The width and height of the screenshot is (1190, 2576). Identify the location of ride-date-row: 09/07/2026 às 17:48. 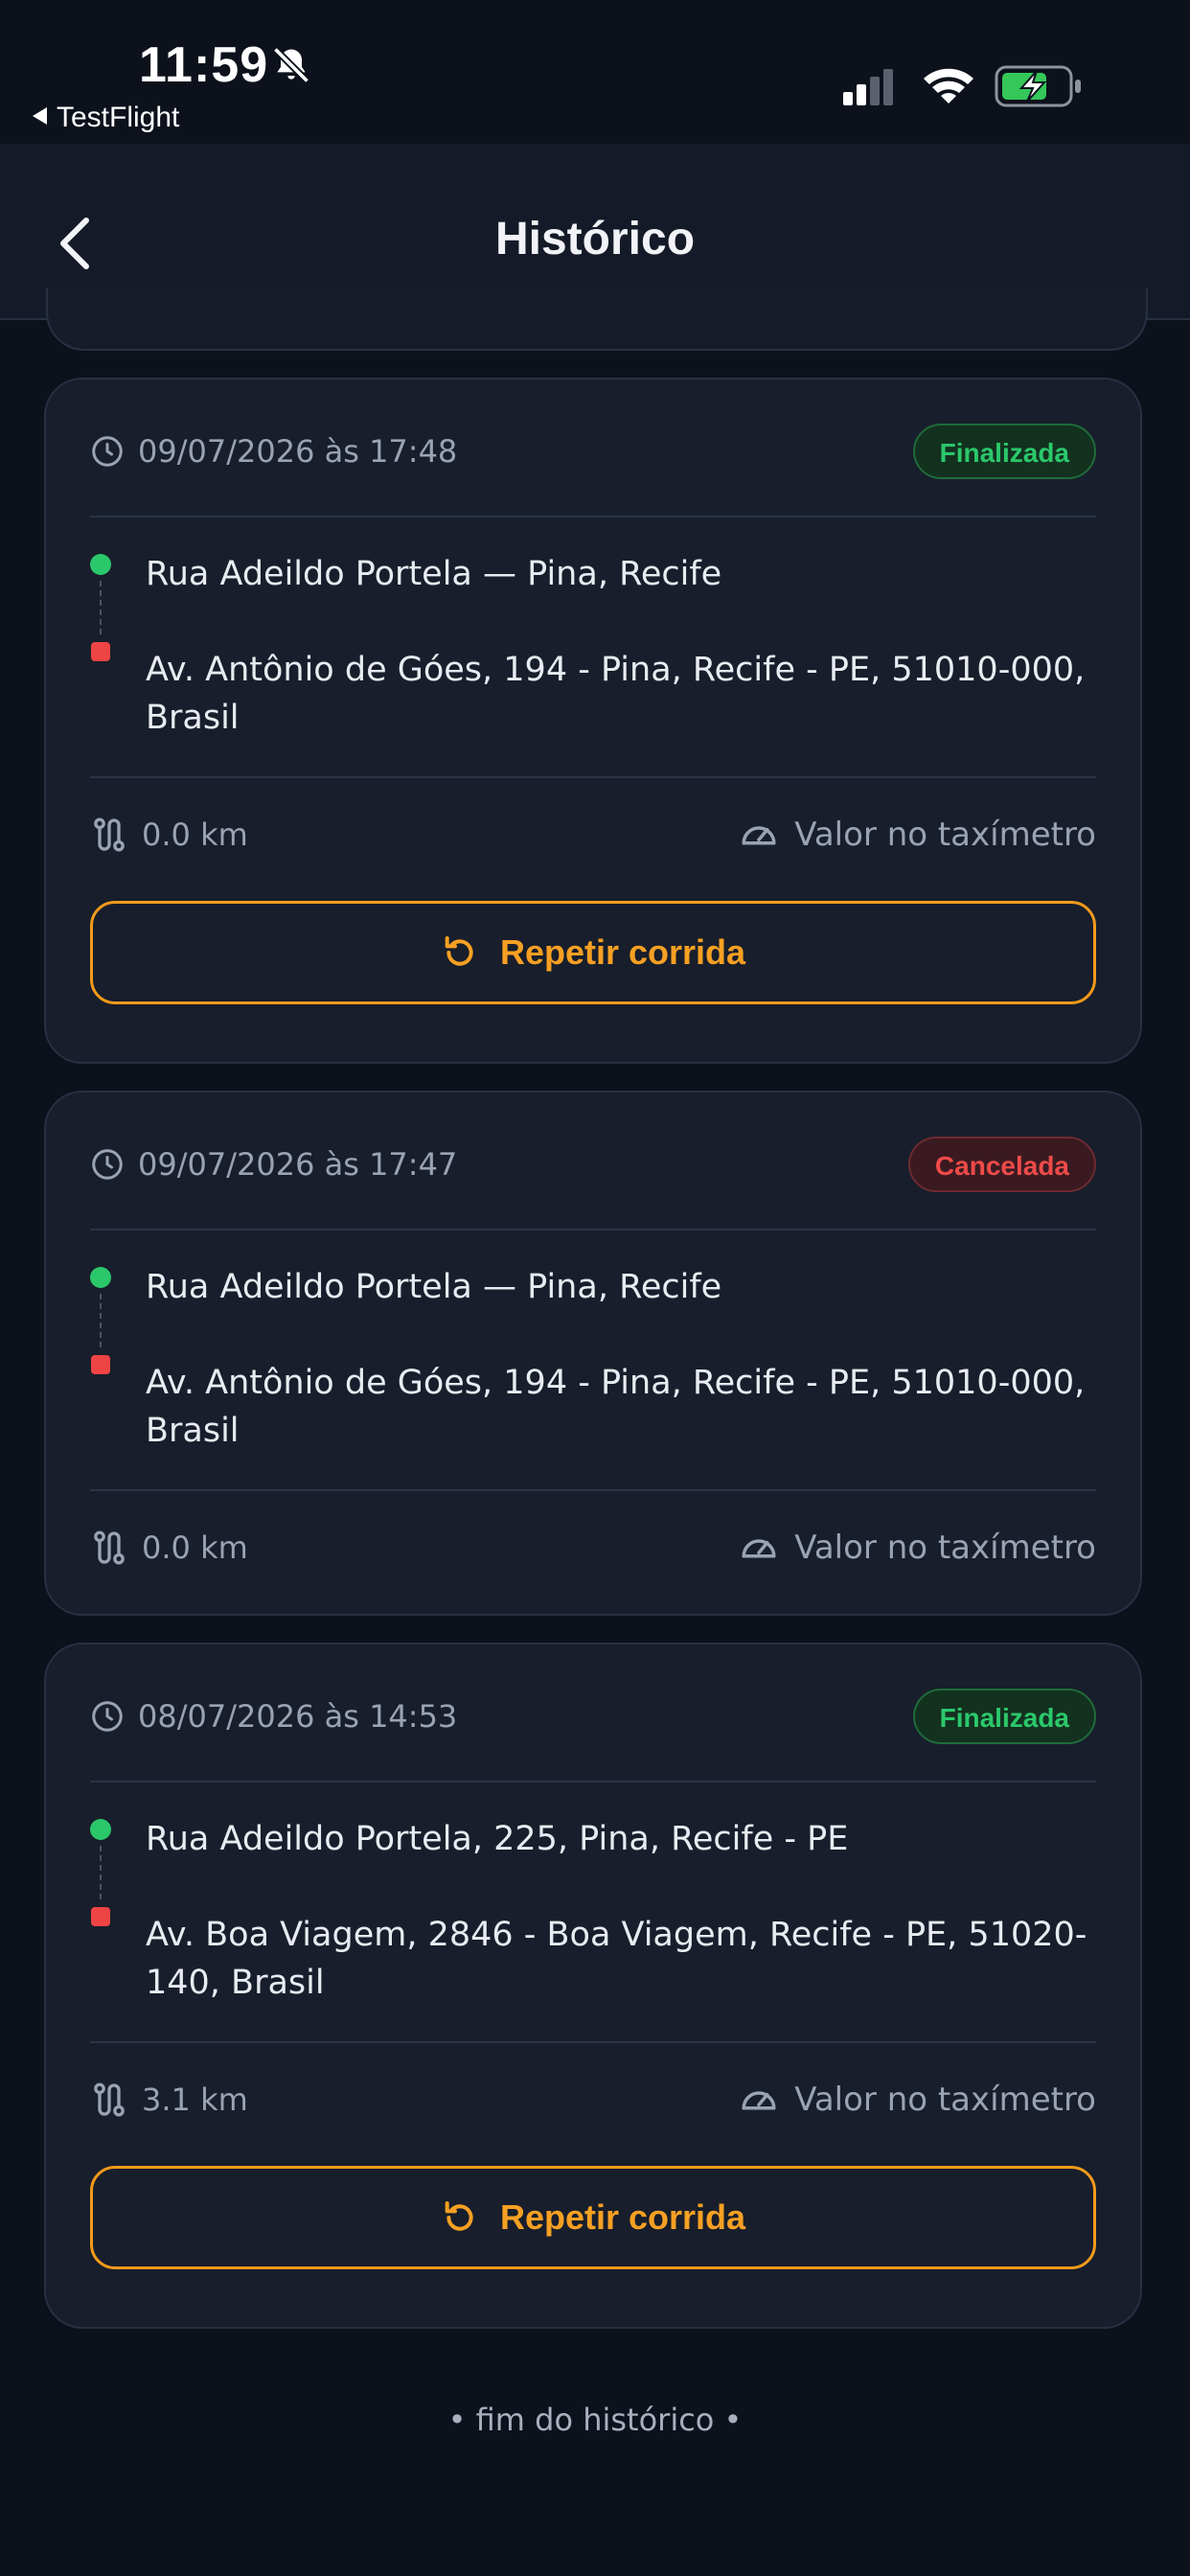
(273, 451).